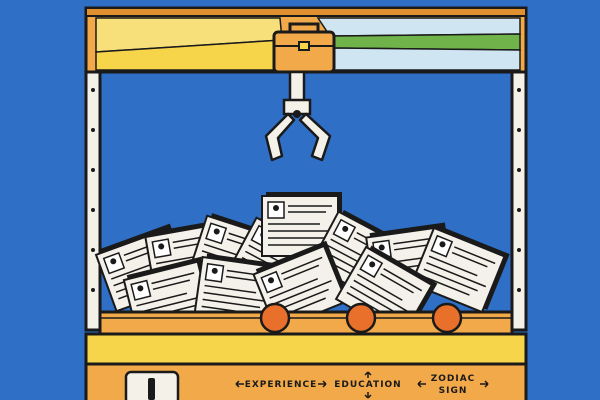 This screenshot has height=400, width=600. Describe the element at coordinates (453, 391) in the screenshot. I see `zodiac-label-line2: SIGN` at that location.